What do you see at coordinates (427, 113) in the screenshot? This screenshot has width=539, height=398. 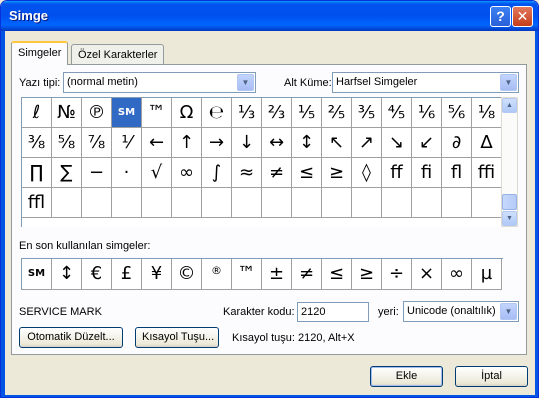 I see `symbol-cell: ⅙` at bounding box center [427, 113].